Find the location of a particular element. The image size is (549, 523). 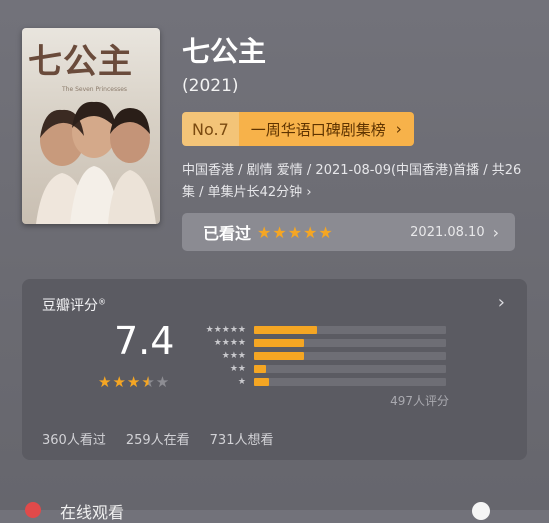

poster-image: 七公主 The Seven Princesses is located at coordinates (91, 126).